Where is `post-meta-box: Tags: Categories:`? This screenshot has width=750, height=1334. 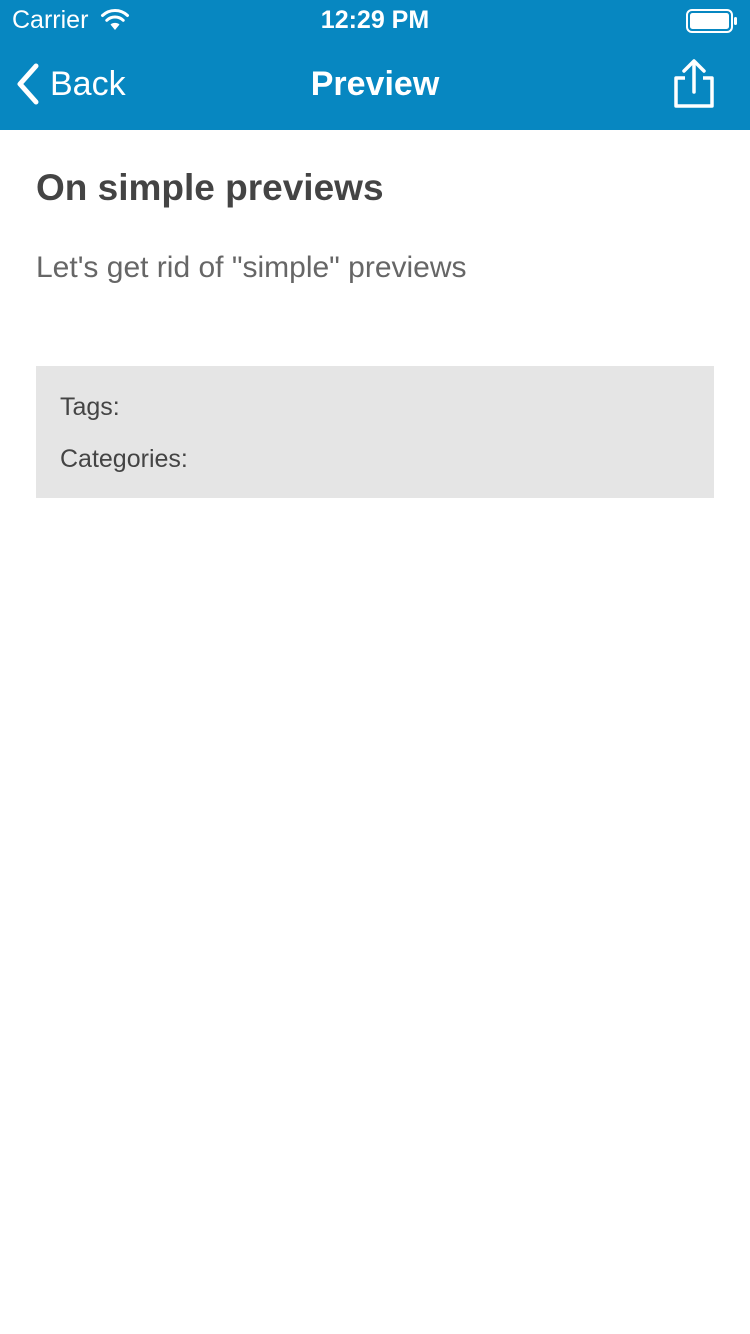
post-meta-box: Tags: Categories: is located at coordinates (375, 432).